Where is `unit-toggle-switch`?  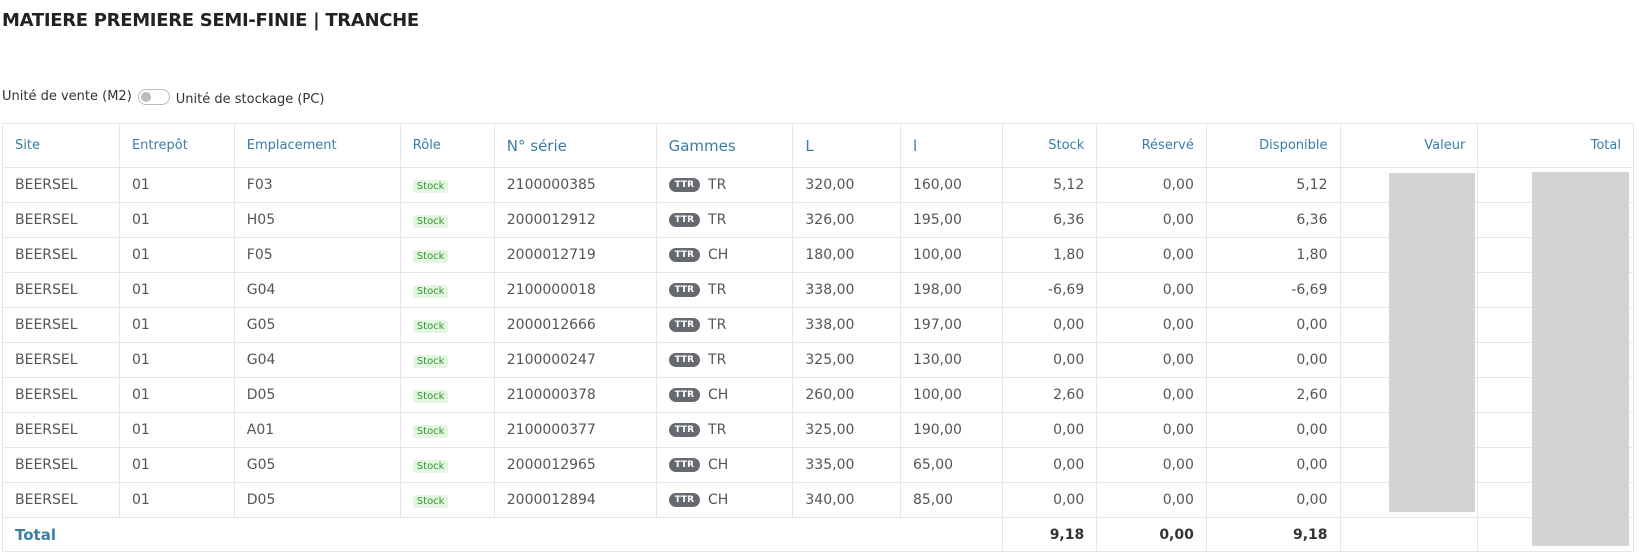
unit-toggle-switch is located at coordinates (153, 96).